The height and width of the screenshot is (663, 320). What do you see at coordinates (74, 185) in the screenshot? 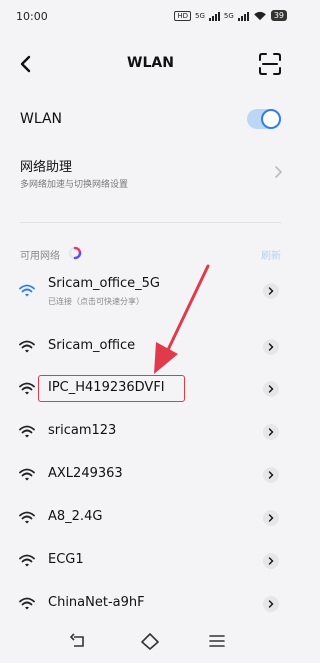
I see `assistant-subtitle: 多网络加速与切换网络设置` at bounding box center [74, 185].